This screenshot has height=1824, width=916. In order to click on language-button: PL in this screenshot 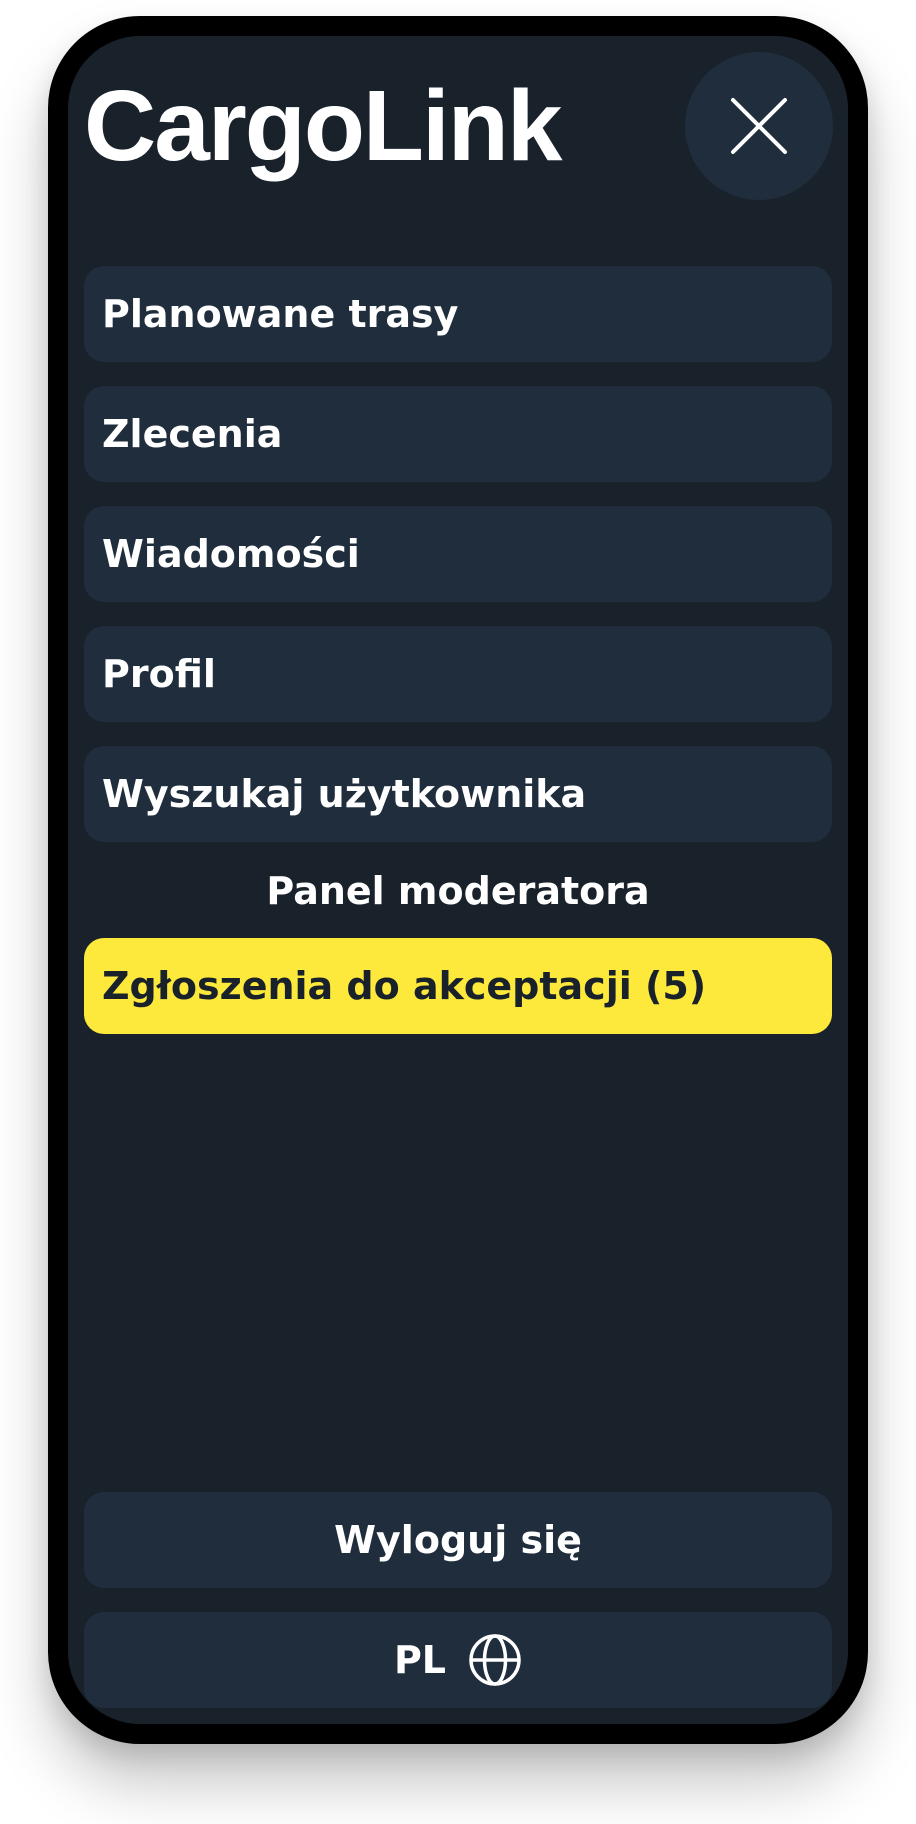, I will do `click(458, 1660)`.